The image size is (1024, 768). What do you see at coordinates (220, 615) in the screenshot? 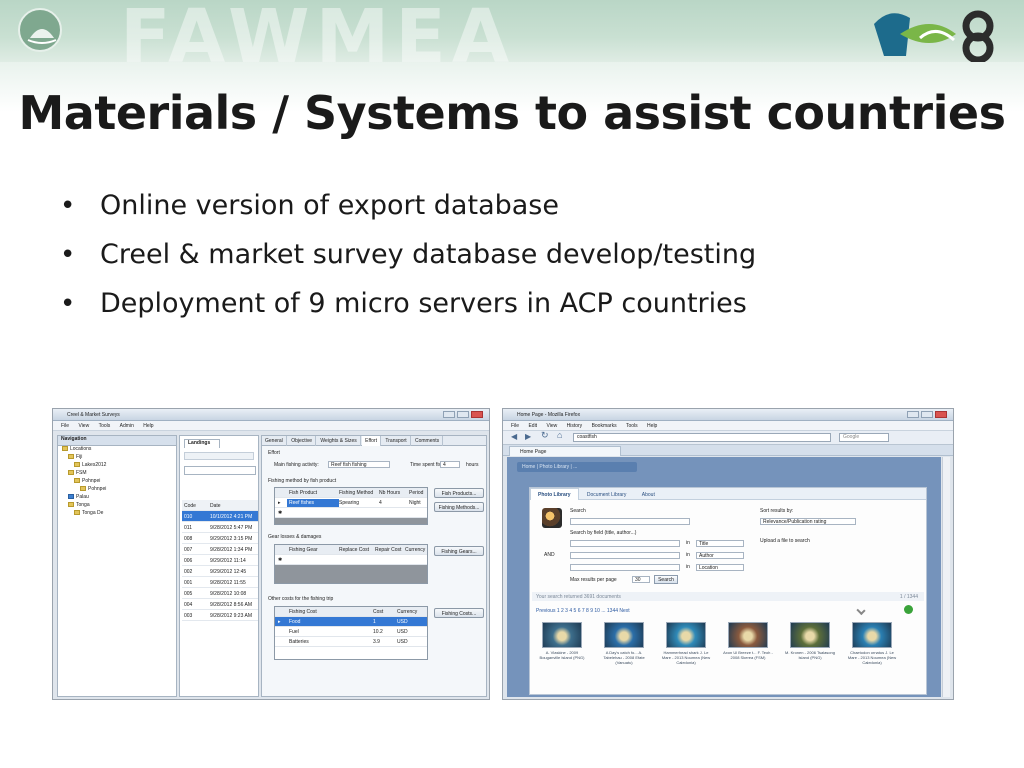
I see `table-row: 003 9/28/2012 9:23 AM` at bounding box center [220, 615].